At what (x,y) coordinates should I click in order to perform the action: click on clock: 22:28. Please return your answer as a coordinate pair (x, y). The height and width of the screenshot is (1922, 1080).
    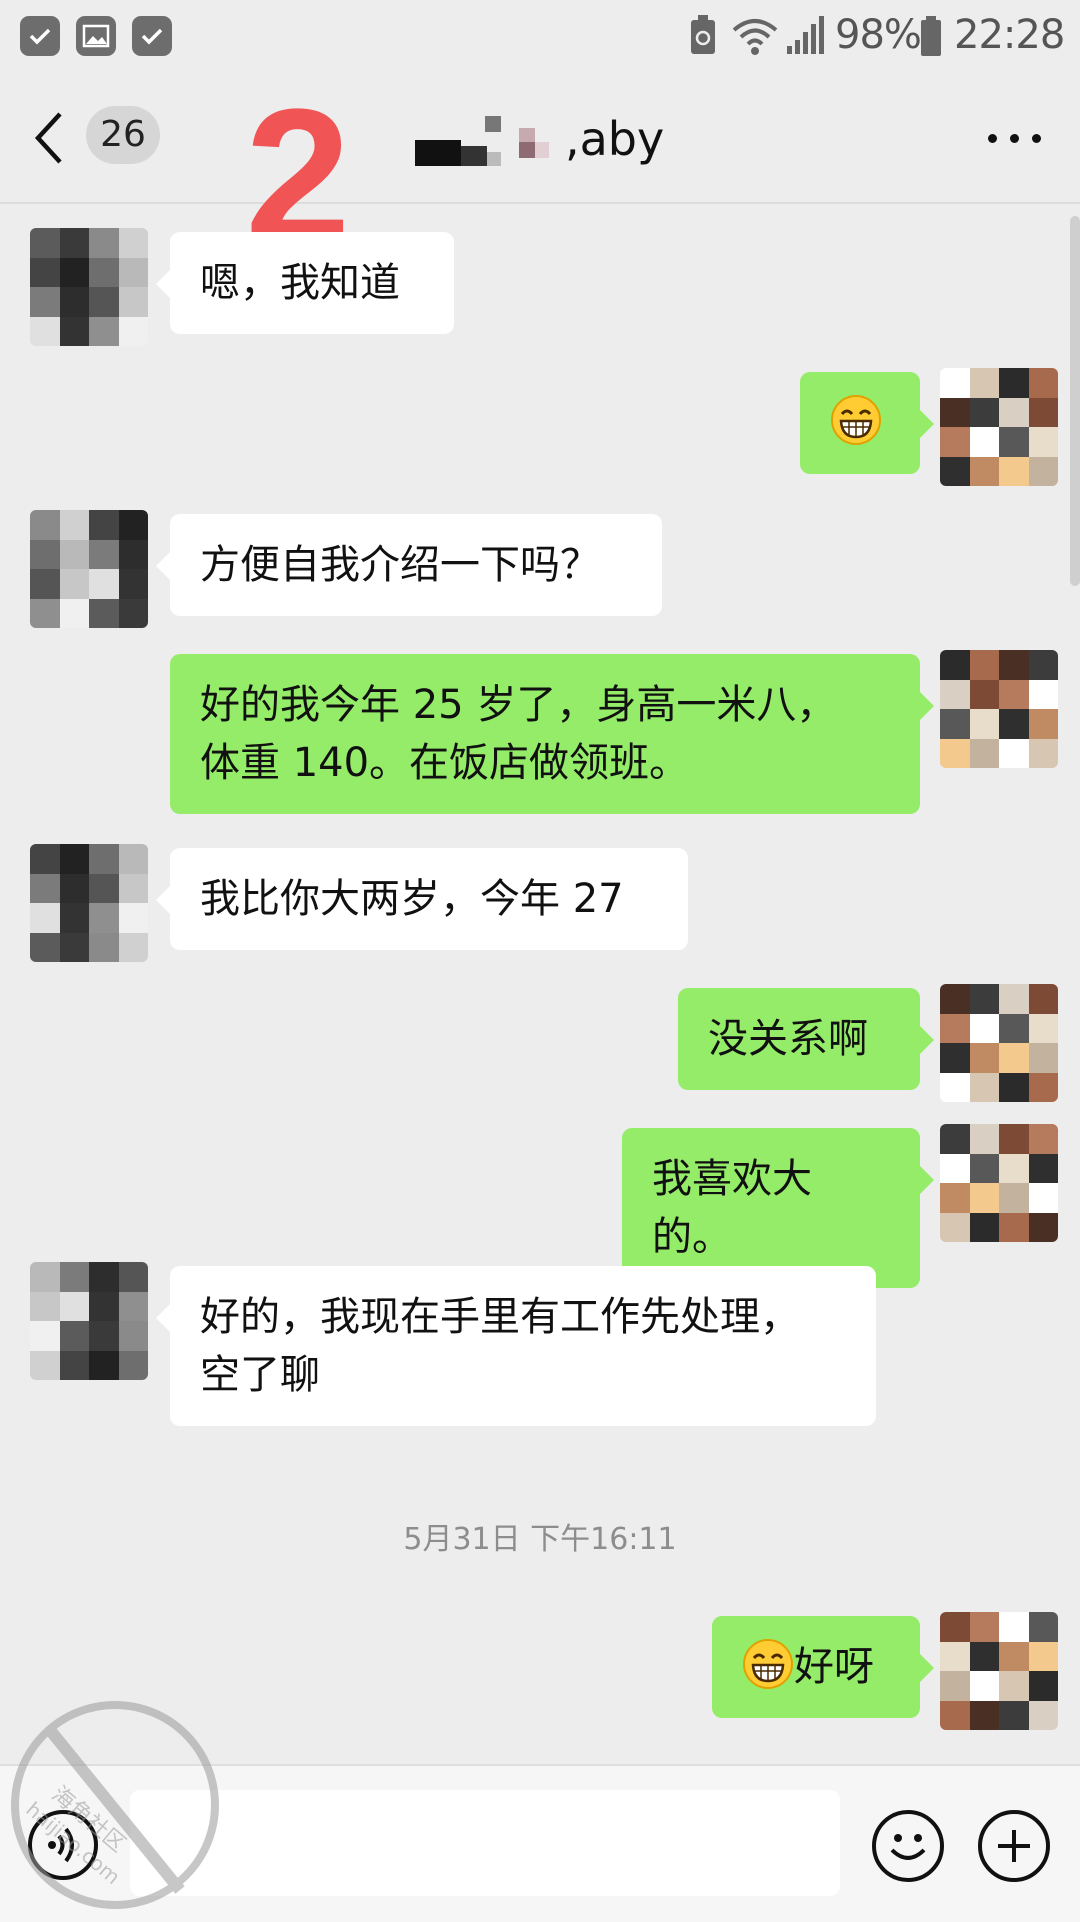
    Looking at the image, I should click on (1009, 35).